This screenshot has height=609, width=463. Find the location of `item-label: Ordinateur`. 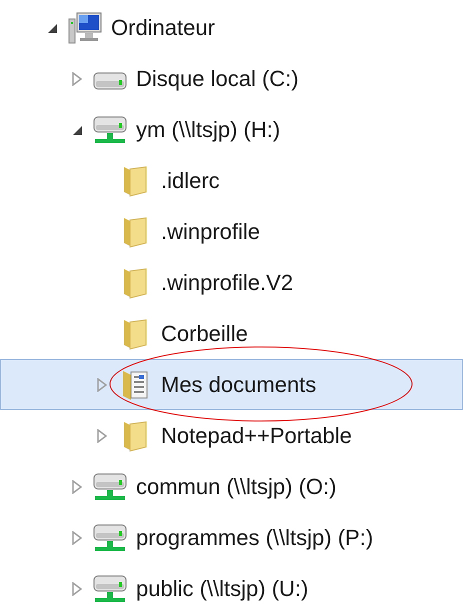

item-label: Ordinateur is located at coordinates (163, 28).